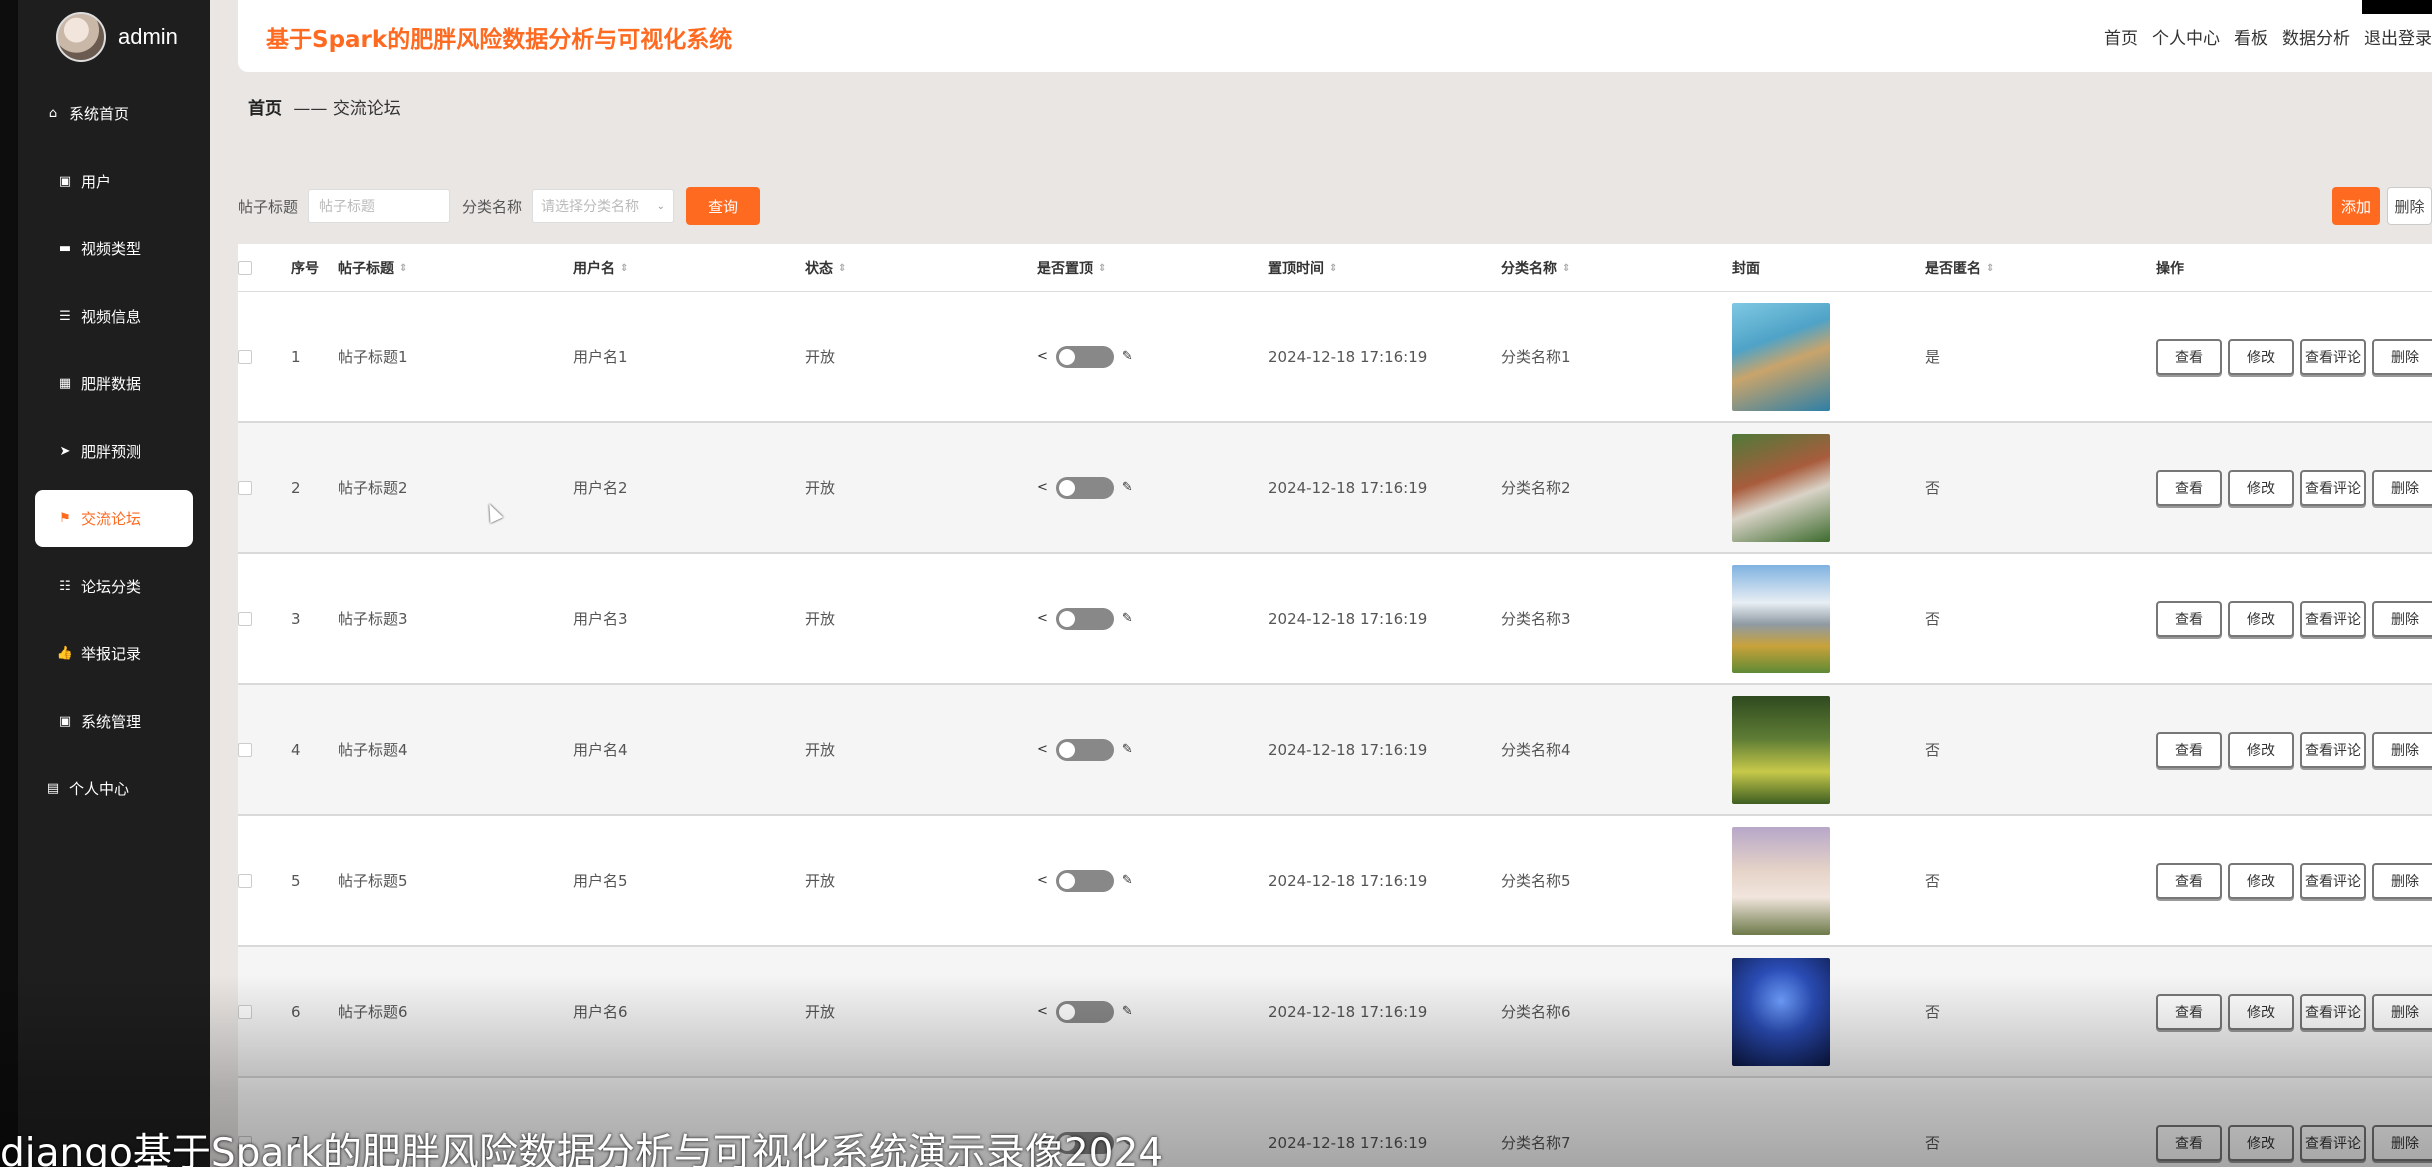 This screenshot has width=2432, height=1167. I want to click on title-search-input: 帖子标题, so click(379, 206).